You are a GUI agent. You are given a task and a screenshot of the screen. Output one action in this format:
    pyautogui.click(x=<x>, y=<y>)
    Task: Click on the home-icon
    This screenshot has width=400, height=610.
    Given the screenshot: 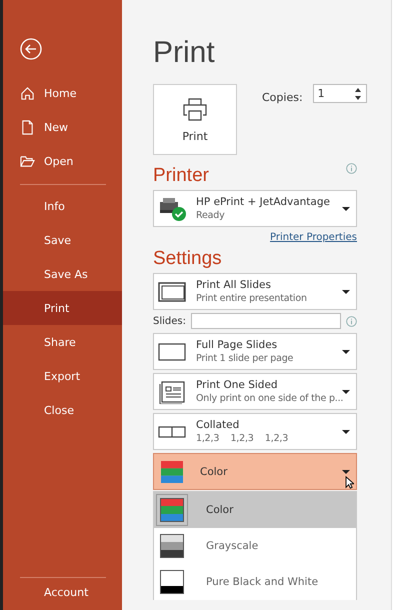 What is the action you would take?
    pyautogui.click(x=27, y=93)
    